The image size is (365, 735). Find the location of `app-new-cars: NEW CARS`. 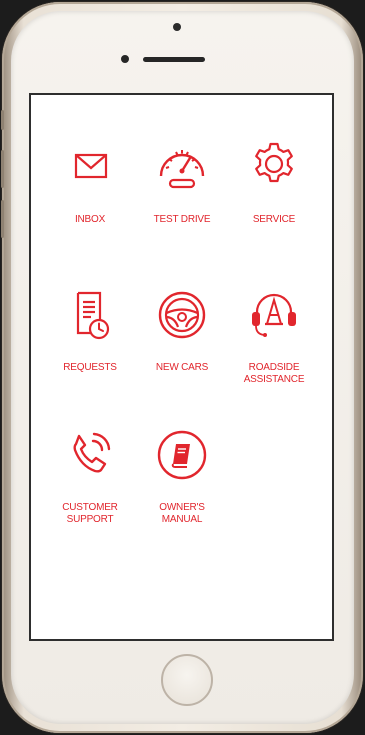

app-new-cars: NEW CARS is located at coordinates (182, 347).